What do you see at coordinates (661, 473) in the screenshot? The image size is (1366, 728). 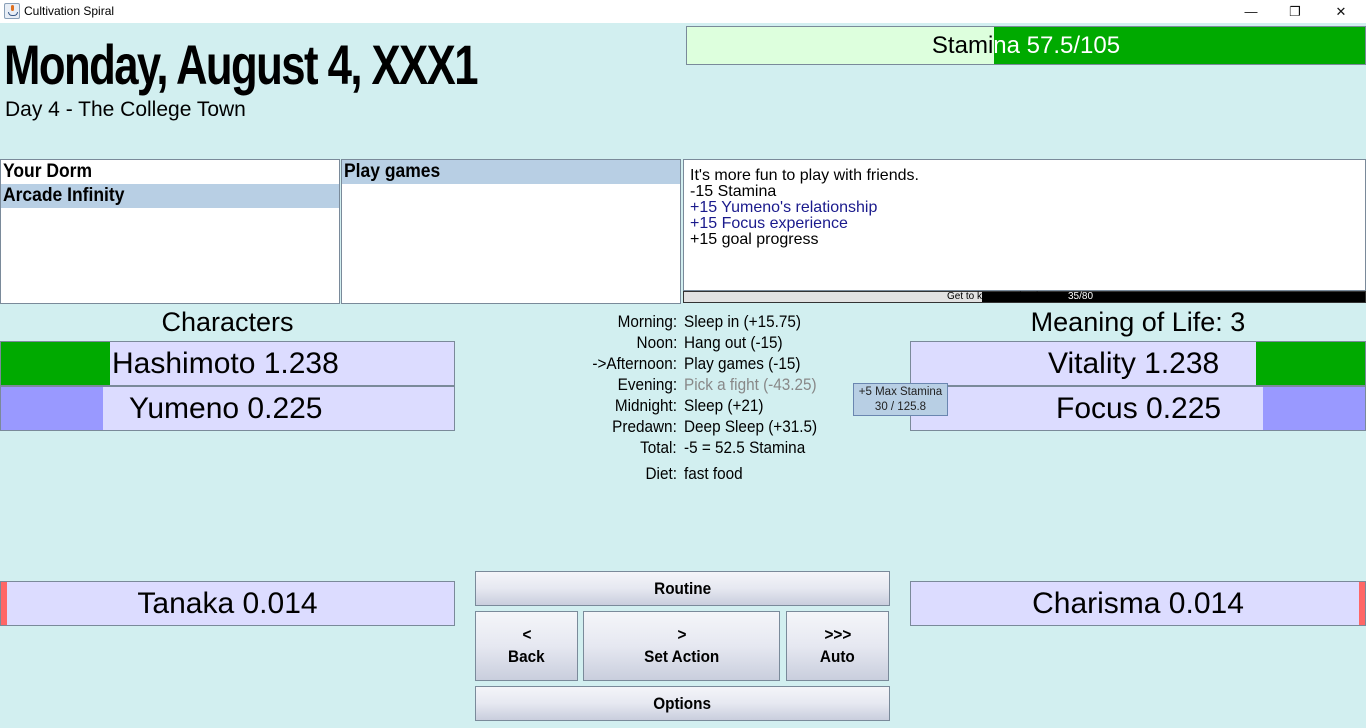 I see `diet-label: Diet:` at bounding box center [661, 473].